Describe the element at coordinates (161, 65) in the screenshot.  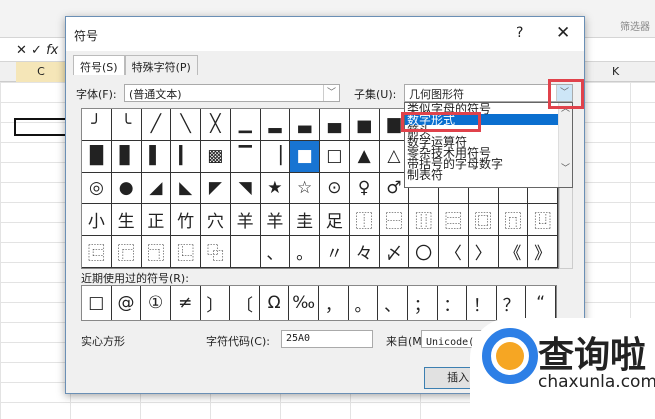
I see `tab-special-chars: 特殊字符(P)` at that location.